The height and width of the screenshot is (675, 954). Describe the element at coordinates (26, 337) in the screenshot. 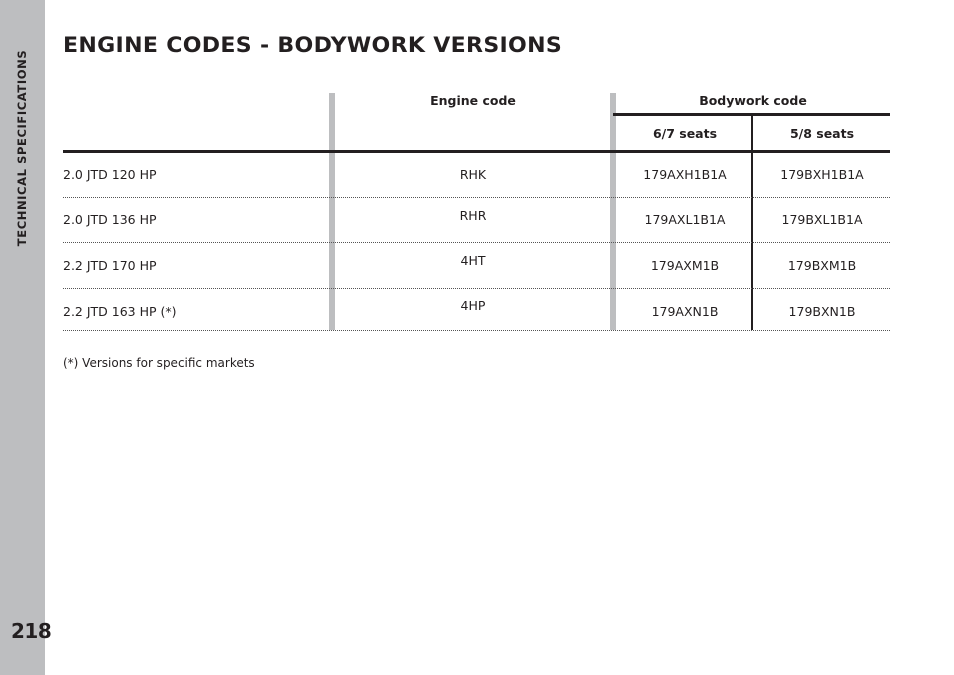

I see `sidebar: TECHNICAL SPECIFICATIONS 218` at that location.